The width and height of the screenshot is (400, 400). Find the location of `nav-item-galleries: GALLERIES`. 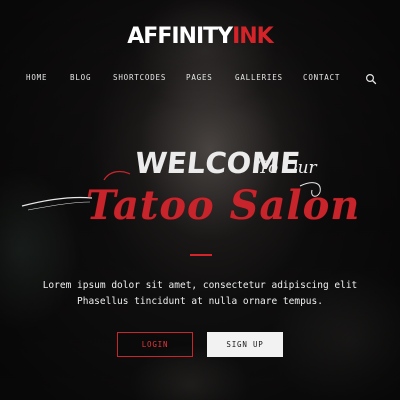

nav-item-galleries: GALLERIES is located at coordinates (259, 78).